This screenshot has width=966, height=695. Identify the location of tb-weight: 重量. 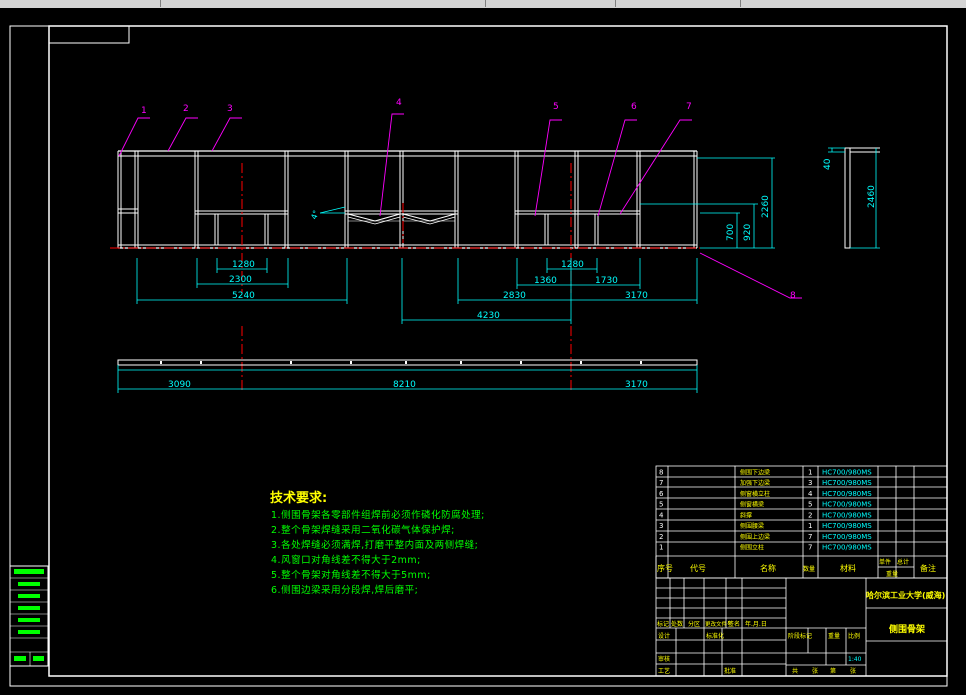
(834, 636).